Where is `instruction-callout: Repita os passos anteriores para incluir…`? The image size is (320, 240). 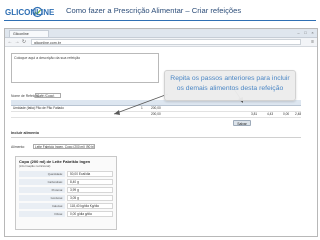
instruction-callout: Repita os passos anteriores para incluir… is located at coordinates (230, 85).